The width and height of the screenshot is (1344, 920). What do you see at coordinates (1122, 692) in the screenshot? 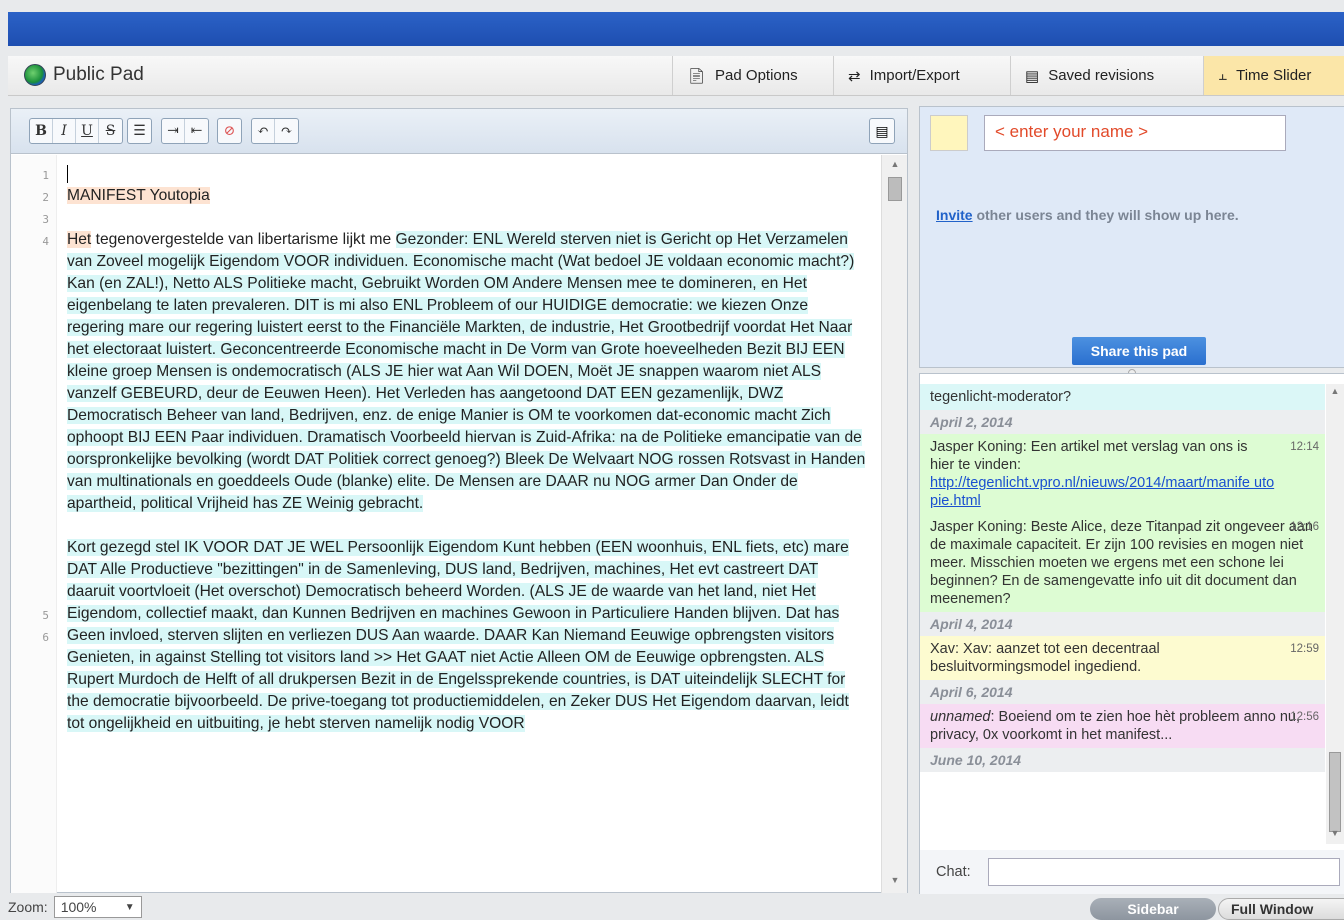
I see `chat-date: April 6, 2014` at bounding box center [1122, 692].